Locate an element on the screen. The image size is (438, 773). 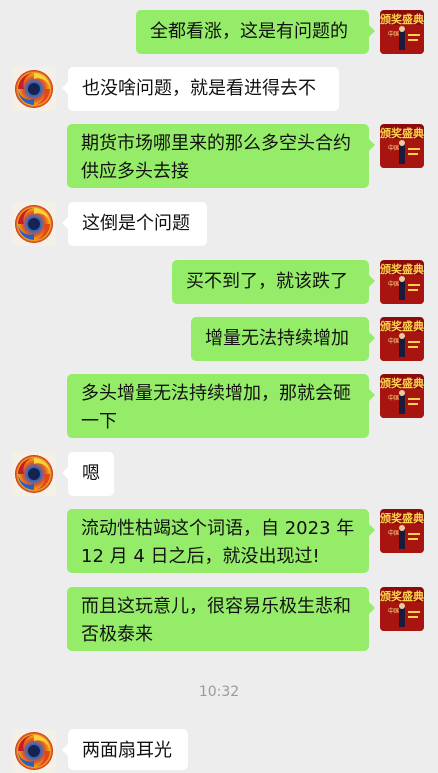
message-bubble-sent: 流动性枯竭这个词语，自 2023 年 12 月 4 日之后，就没出现过! is located at coordinates (221, 541).